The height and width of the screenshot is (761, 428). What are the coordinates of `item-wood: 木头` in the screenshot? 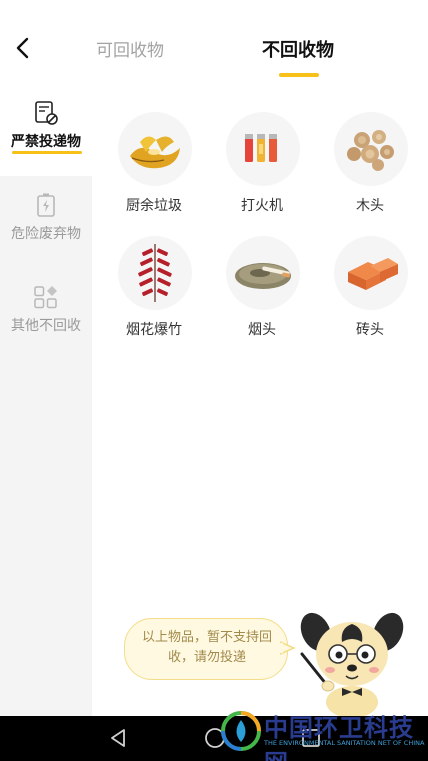 It's located at (370, 168).